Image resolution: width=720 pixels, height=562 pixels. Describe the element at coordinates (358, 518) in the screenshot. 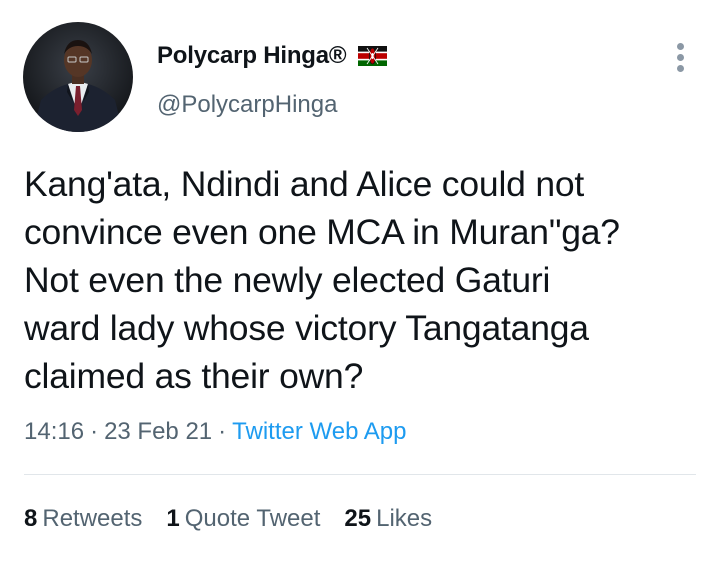

I see `likes-count: 25` at that location.